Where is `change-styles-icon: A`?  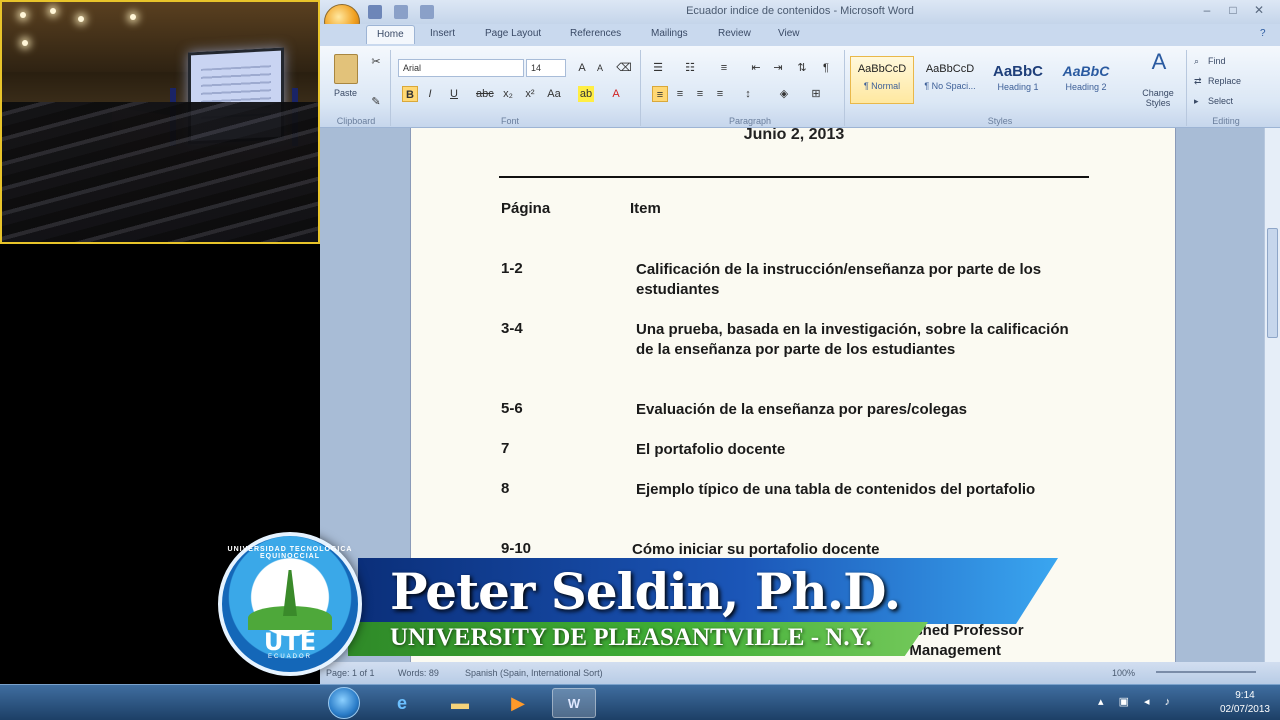 change-styles-icon: A is located at coordinates (1159, 62).